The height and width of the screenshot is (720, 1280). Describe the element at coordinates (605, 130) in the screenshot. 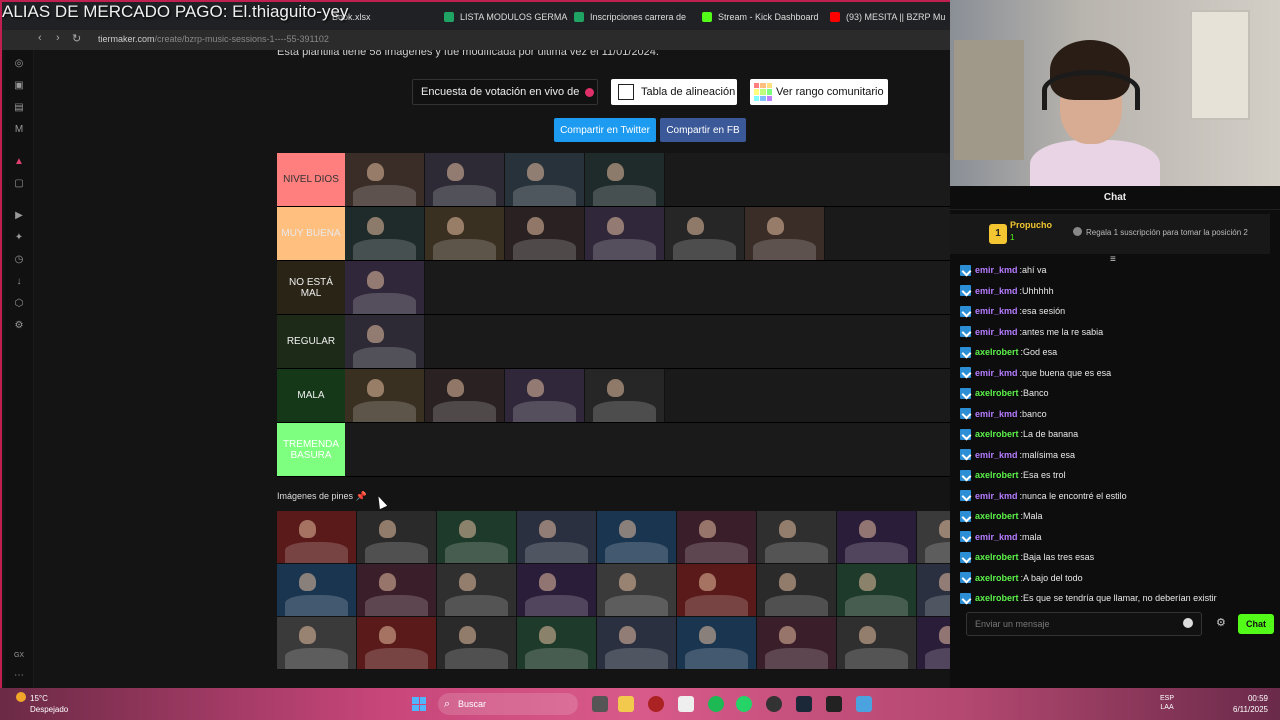

I see `share-twitter-button: Compartir en Twitter` at that location.